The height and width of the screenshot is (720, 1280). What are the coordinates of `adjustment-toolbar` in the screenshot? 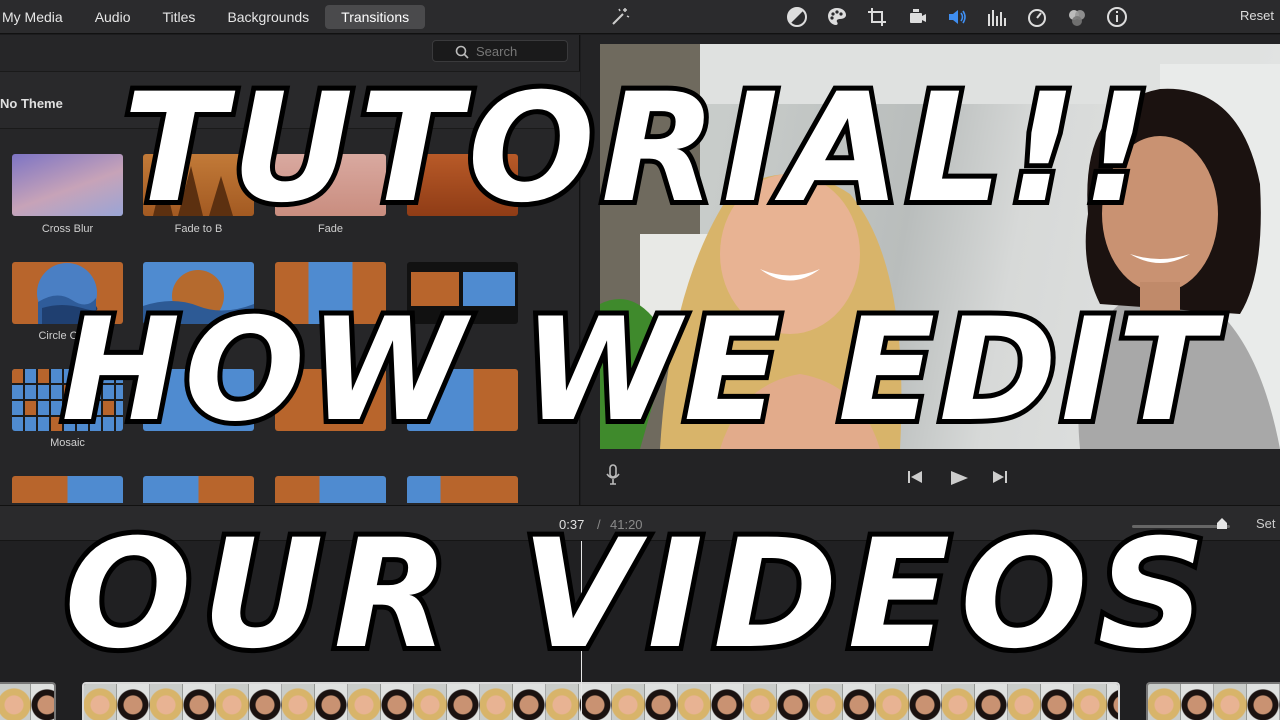 It's located at (870, 17).